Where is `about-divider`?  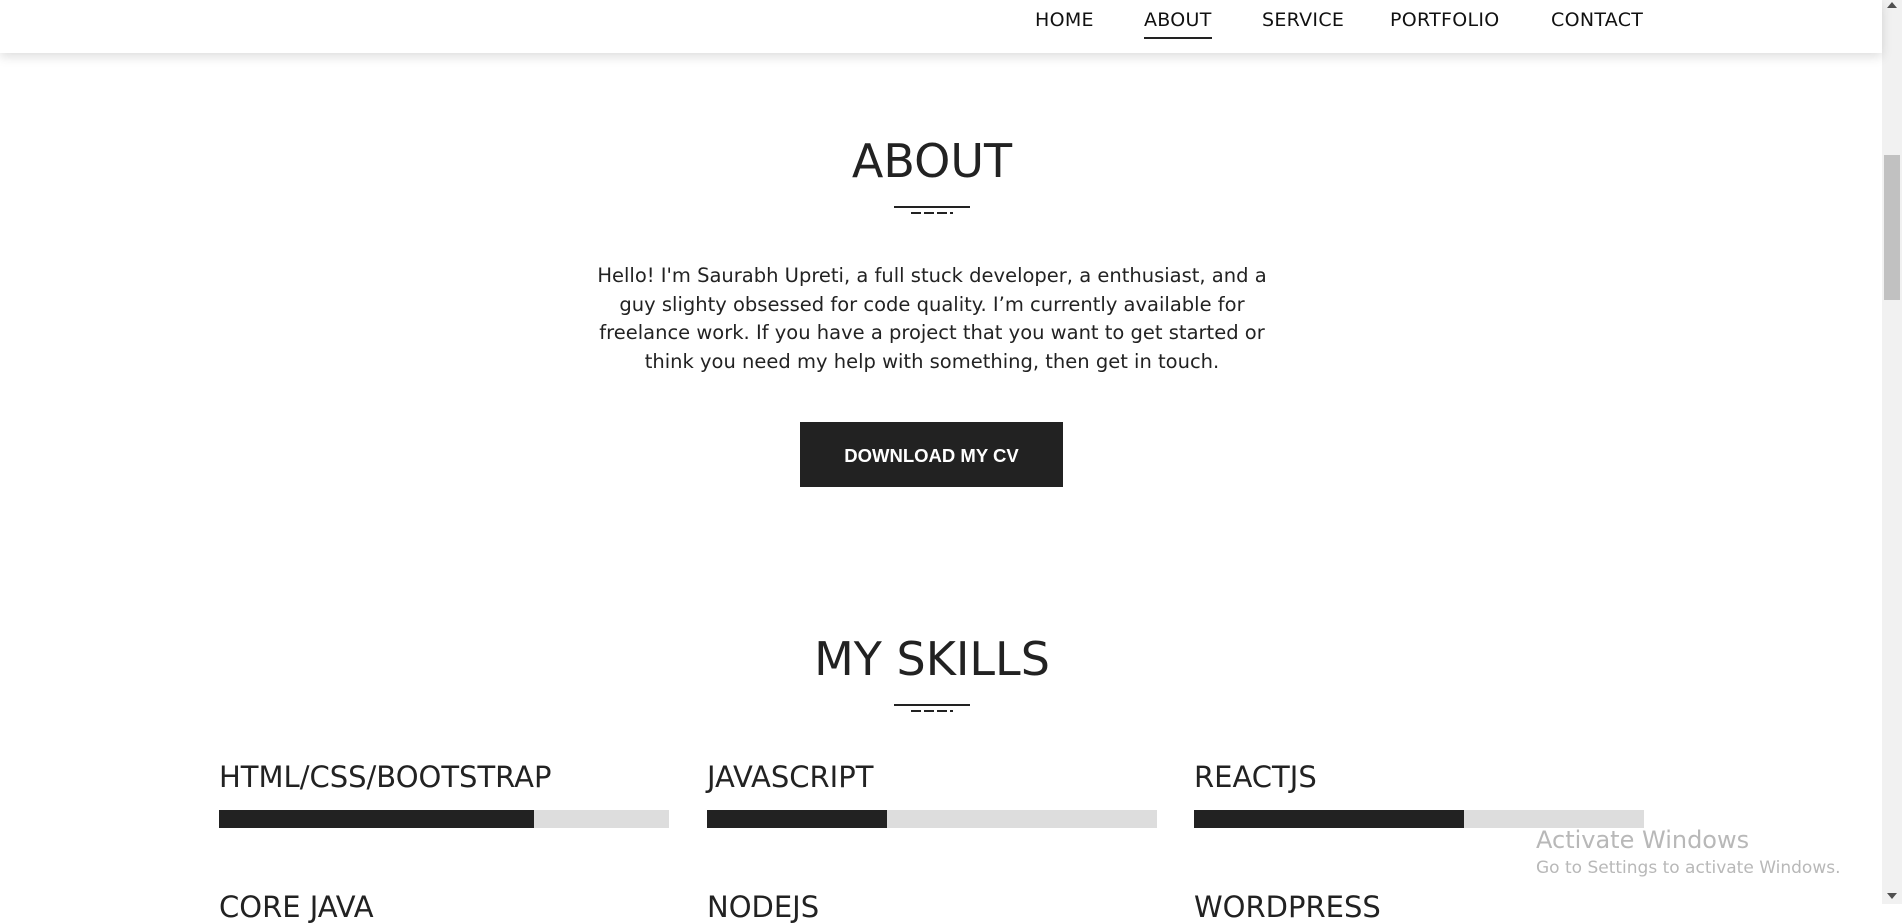
about-divider is located at coordinates (932, 211).